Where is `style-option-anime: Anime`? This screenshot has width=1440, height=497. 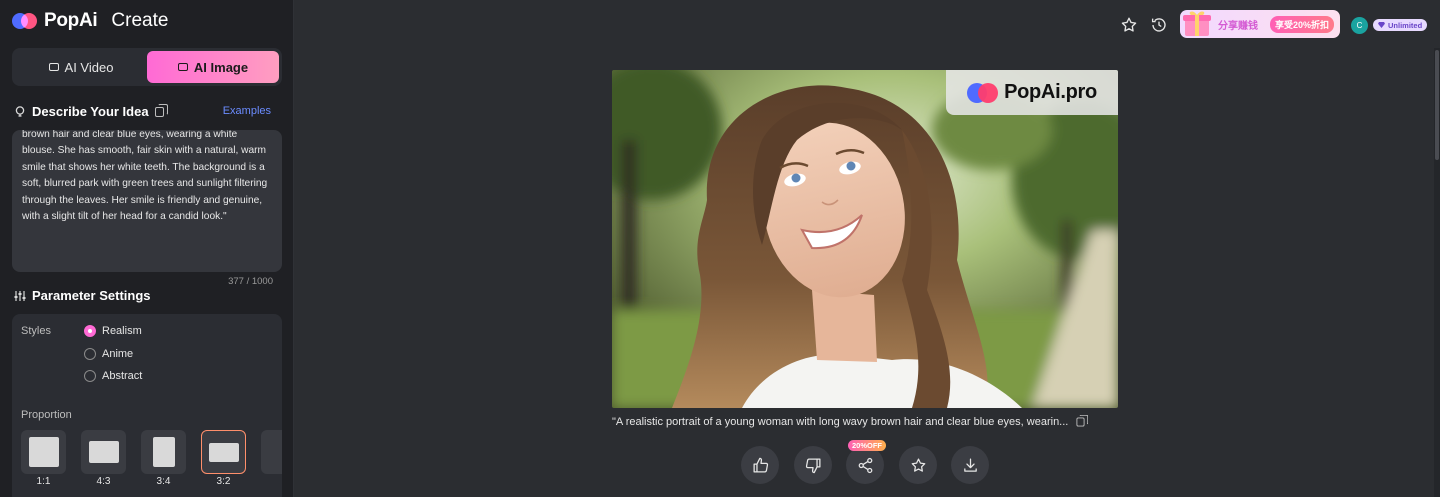 style-option-anime: Anime is located at coordinates (108, 354).